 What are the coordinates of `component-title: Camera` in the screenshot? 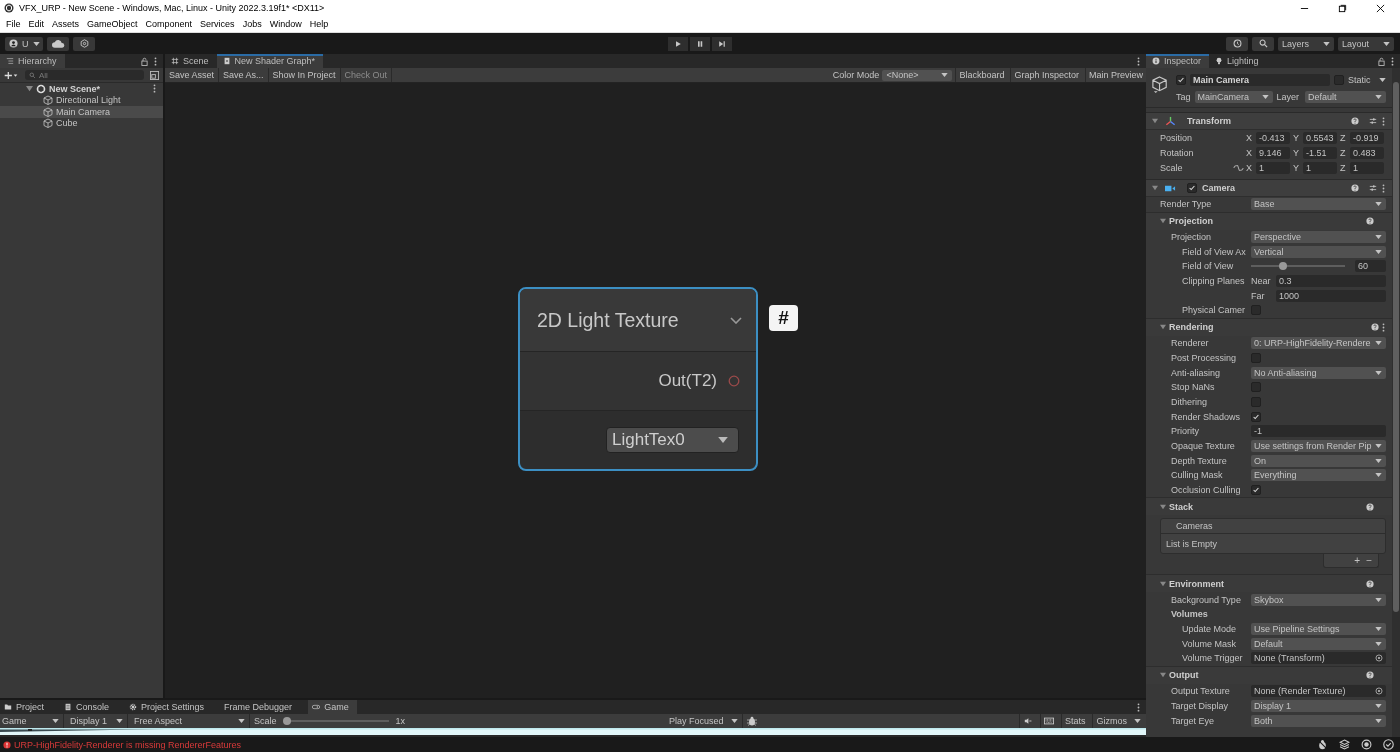 It's located at (1219, 188).